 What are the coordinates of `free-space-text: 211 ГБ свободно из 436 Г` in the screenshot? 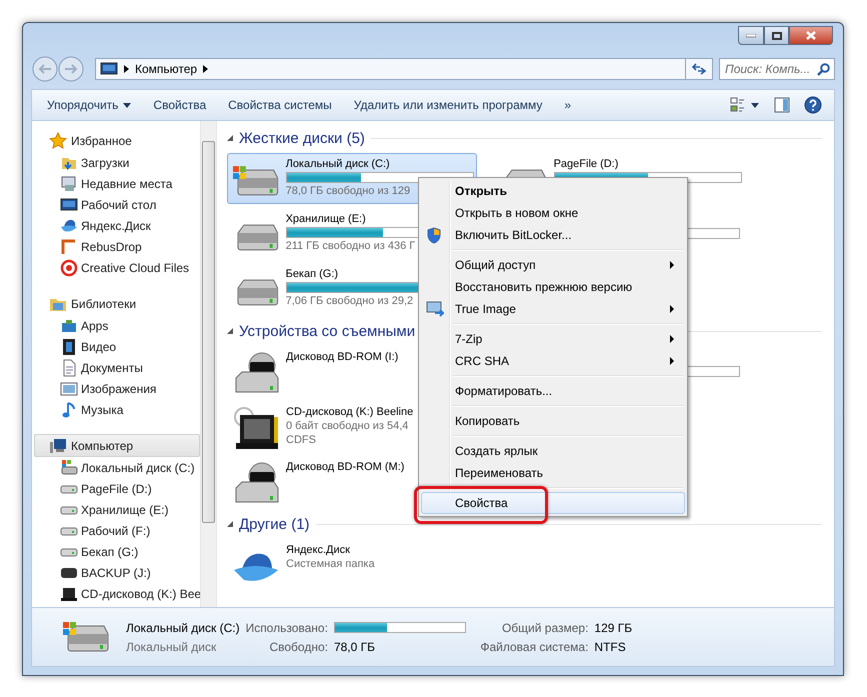 It's located at (351, 246).